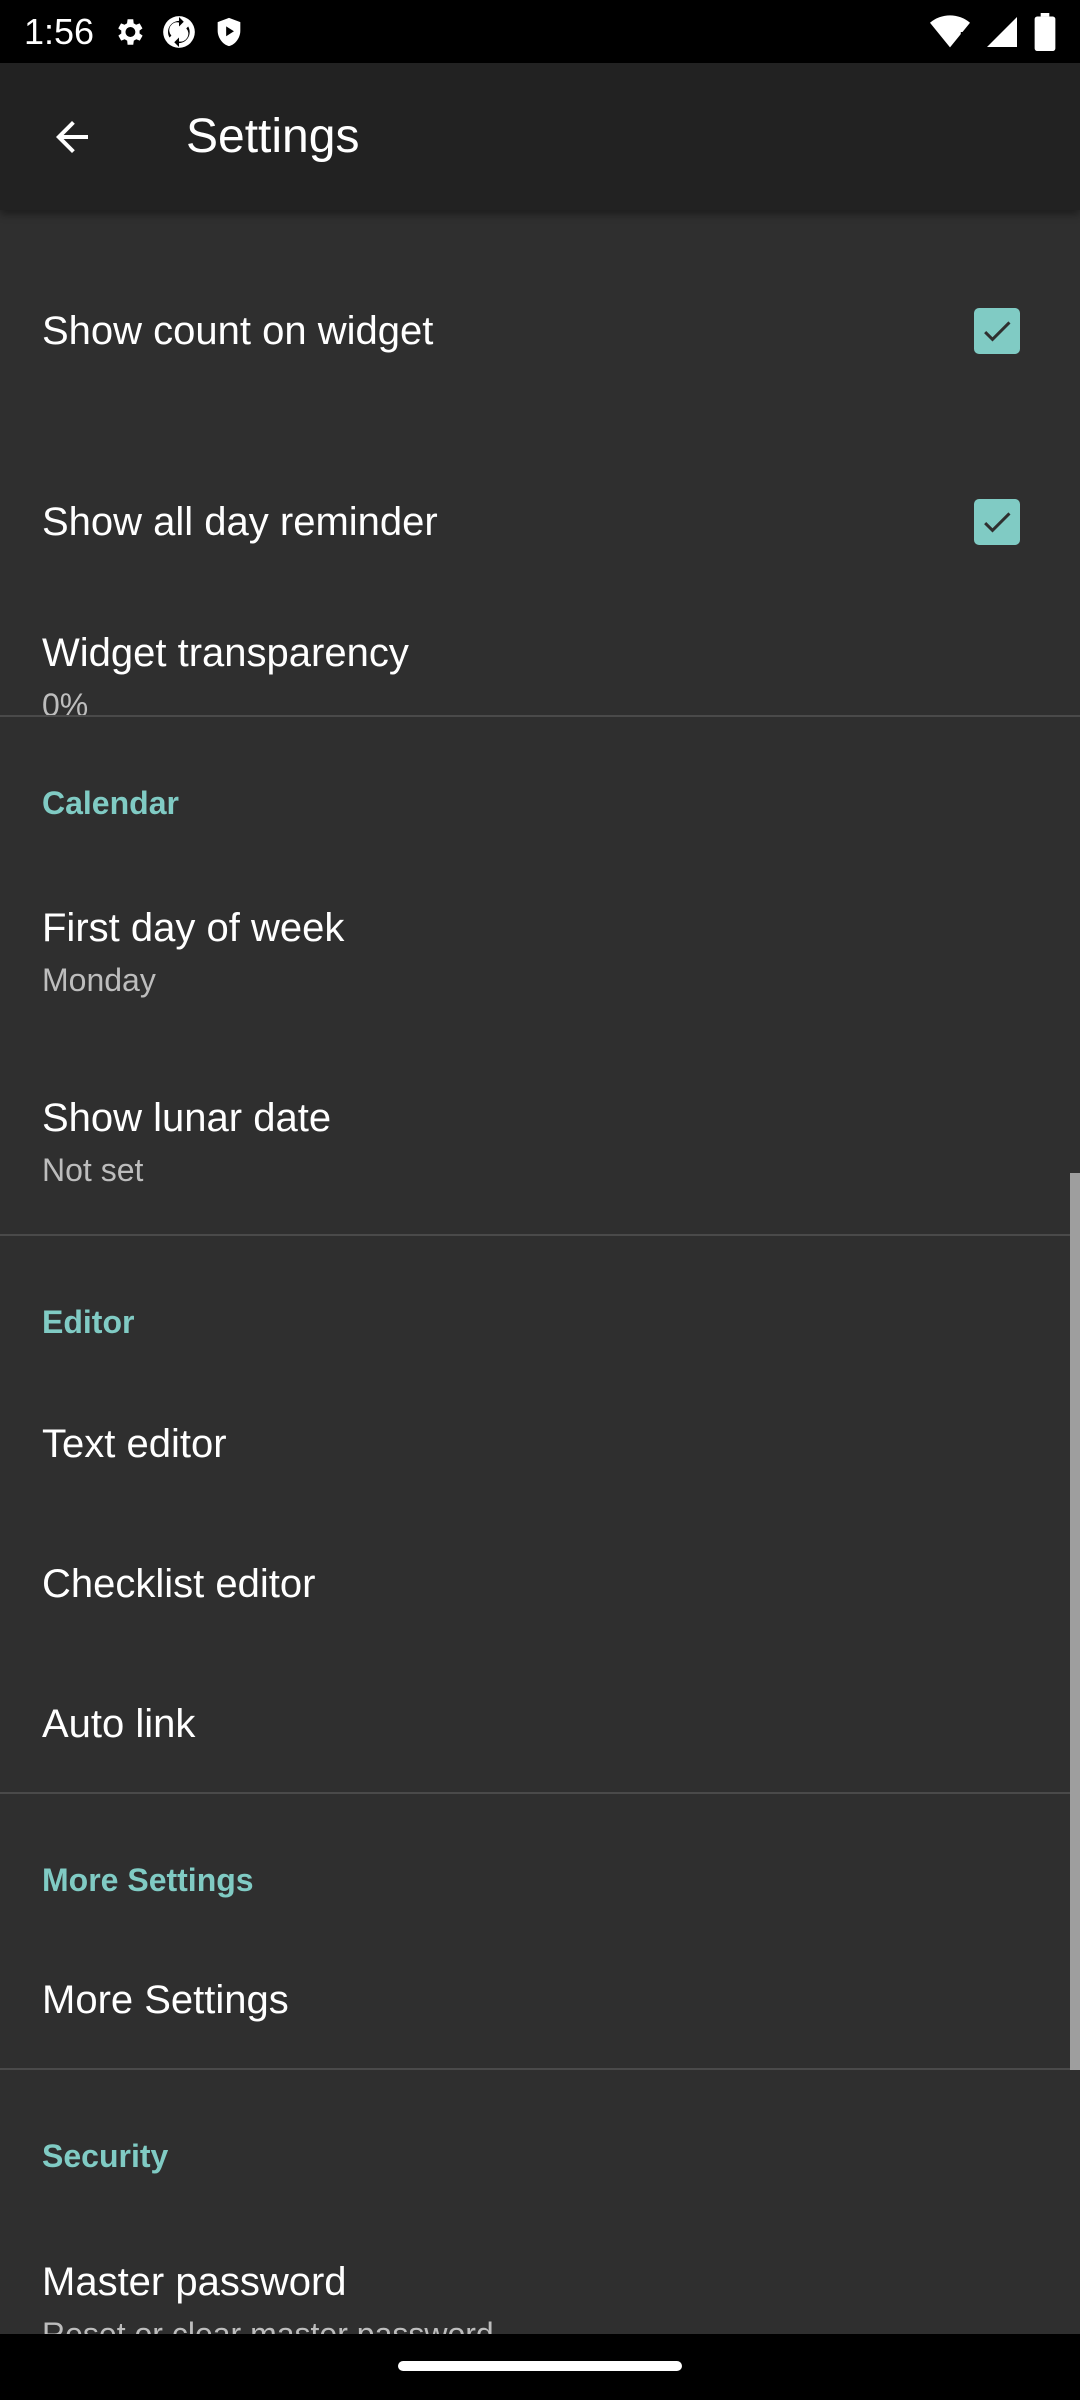 Image resolution: width=1080 pixels, height=2400 pixels. What do you see at coordinates (193, 951) in the screenshot?
I see `pref-text: First day of week Monday` at bounding box center [193, 951].